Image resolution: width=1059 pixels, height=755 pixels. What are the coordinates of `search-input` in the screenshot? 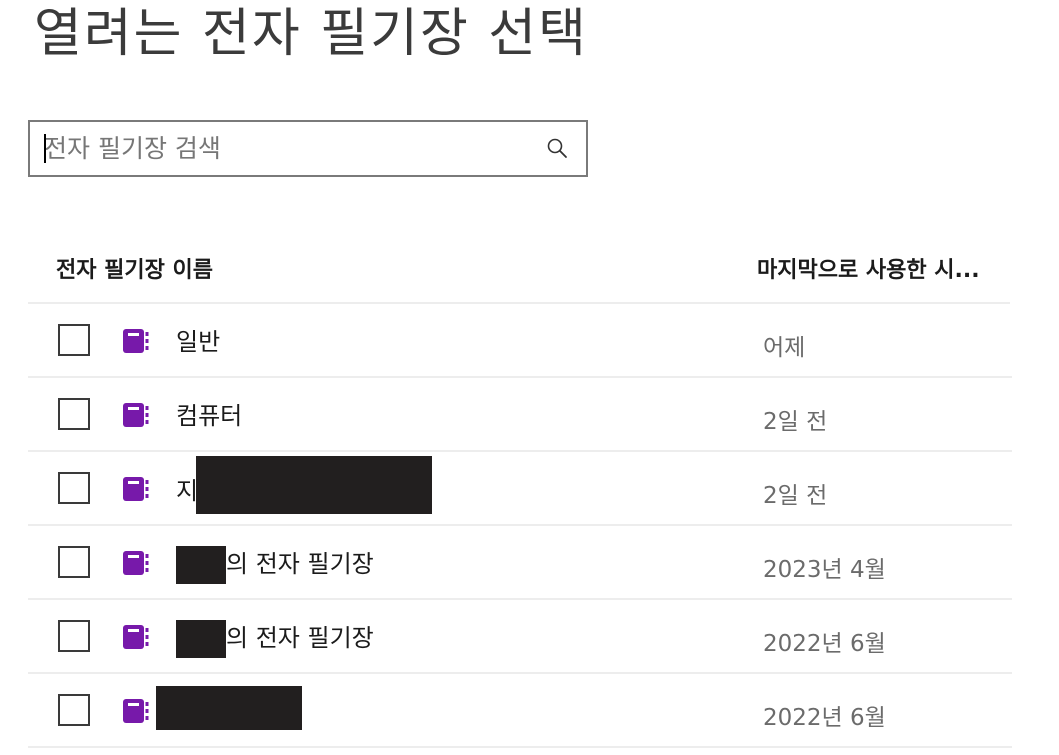 It's located at (284, 148).